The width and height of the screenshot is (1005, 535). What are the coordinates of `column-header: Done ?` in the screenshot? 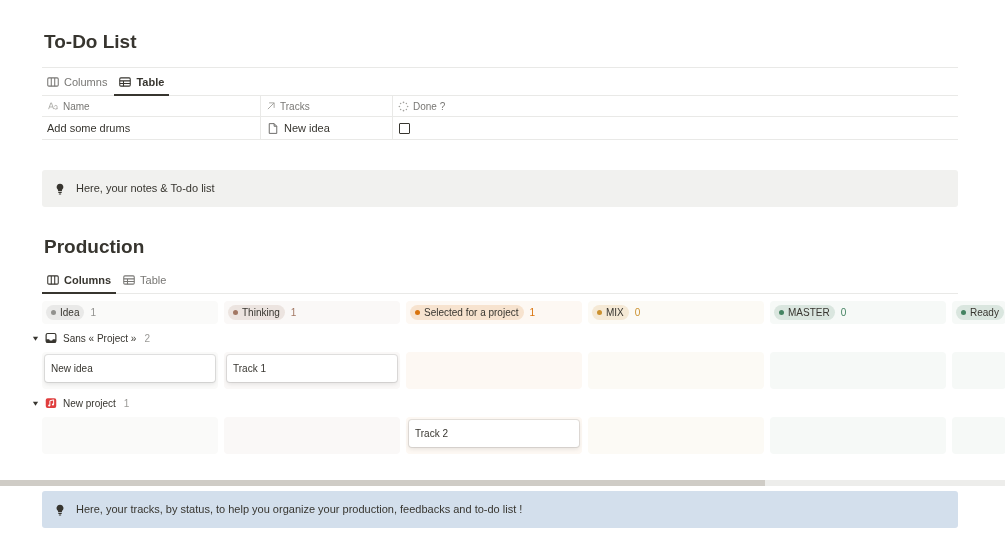 It's located at (429, 106).